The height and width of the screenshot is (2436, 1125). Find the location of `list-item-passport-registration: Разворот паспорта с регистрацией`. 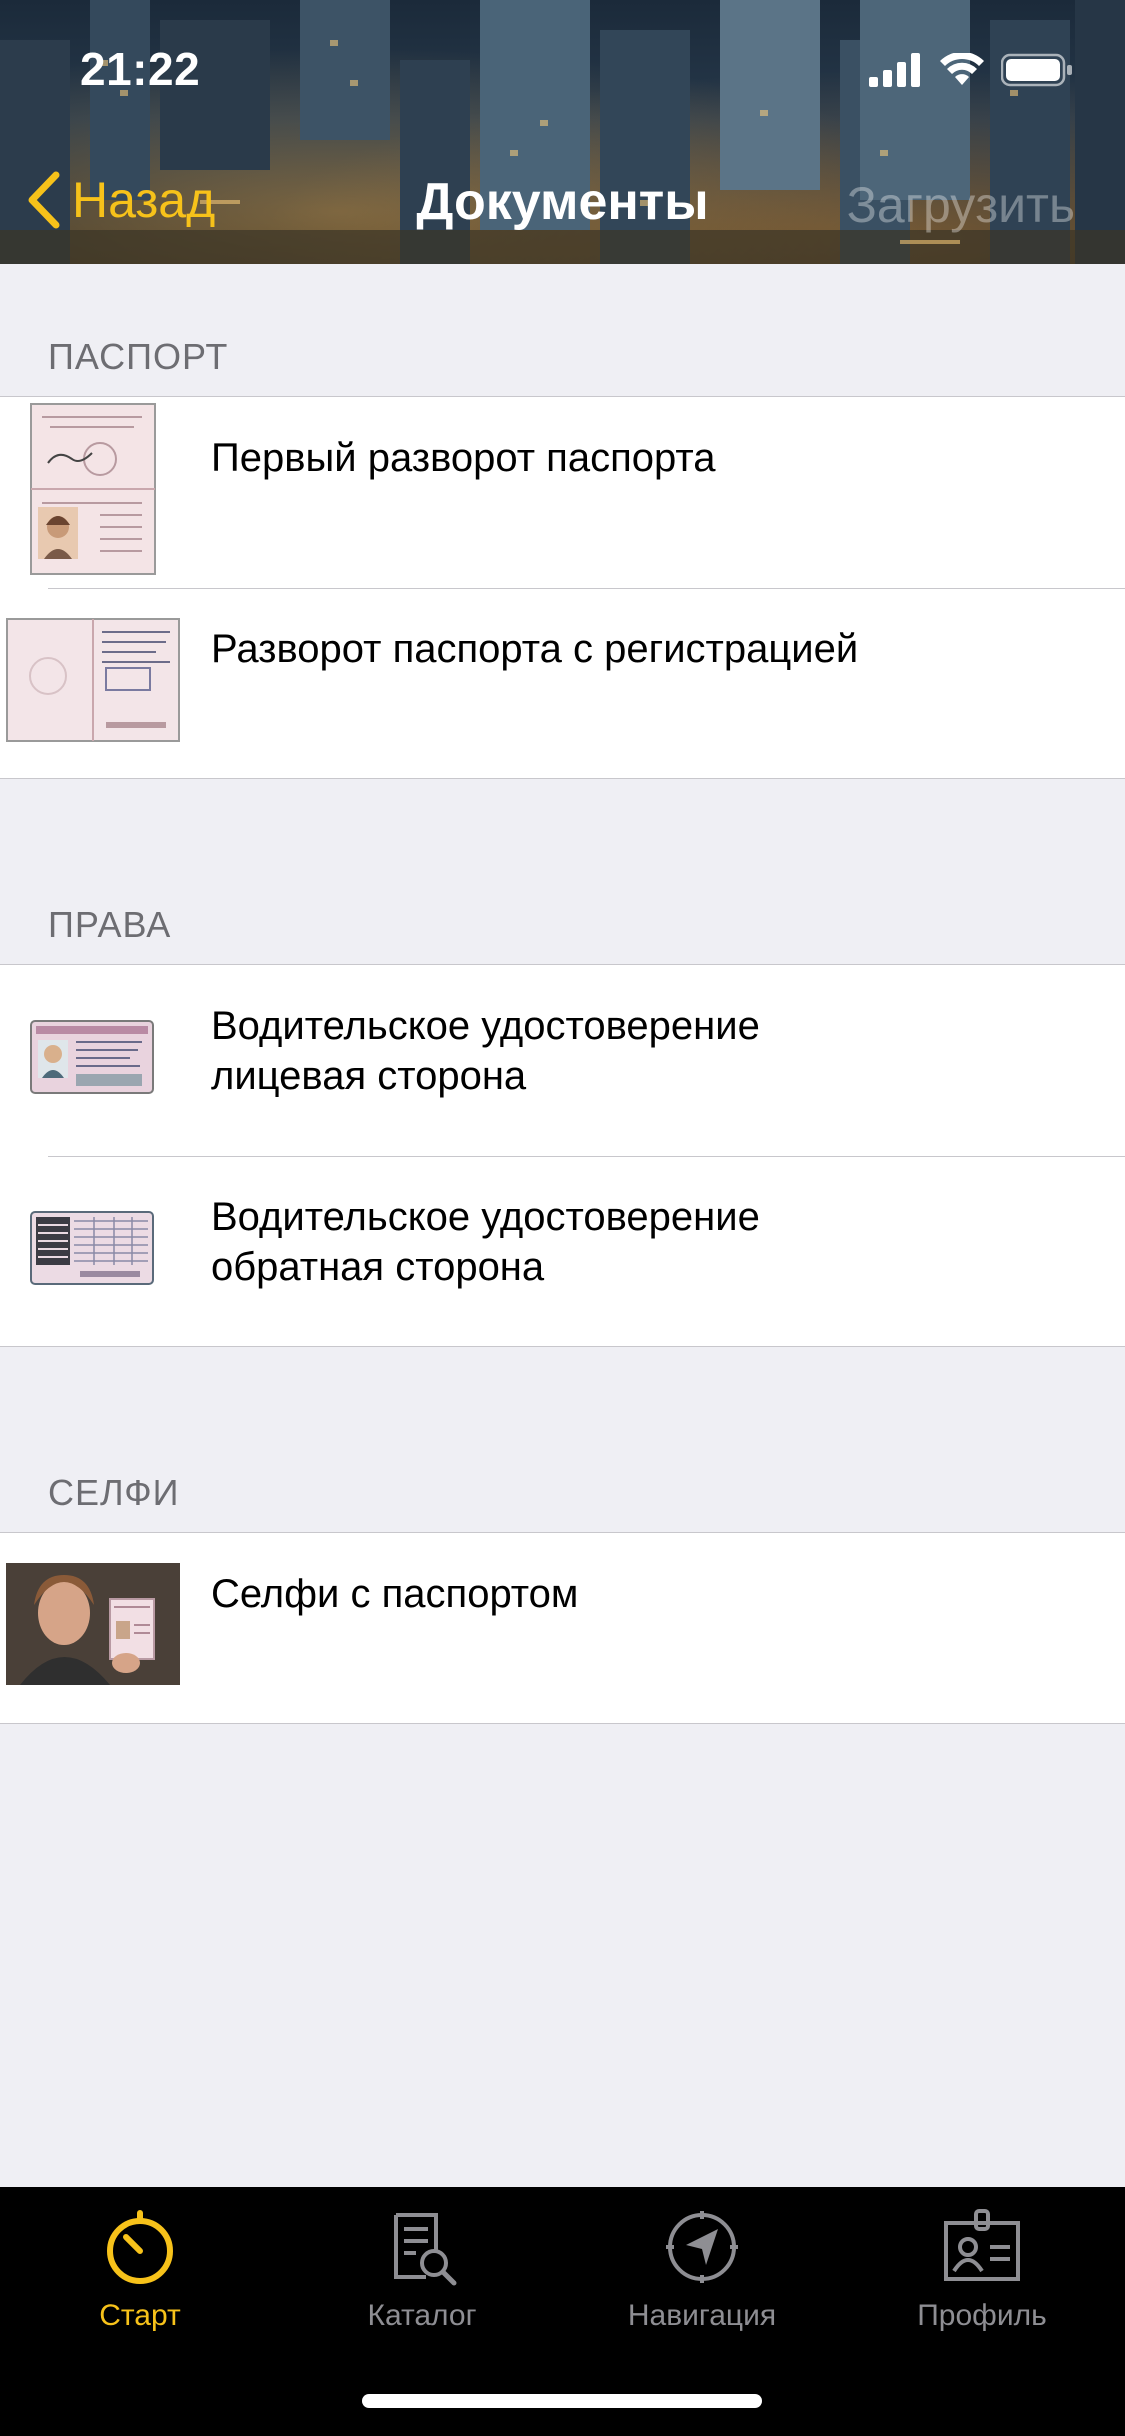

list-item-passport-registration: Разворот паспорта с регистрацией is located at coordinates (562, 683).